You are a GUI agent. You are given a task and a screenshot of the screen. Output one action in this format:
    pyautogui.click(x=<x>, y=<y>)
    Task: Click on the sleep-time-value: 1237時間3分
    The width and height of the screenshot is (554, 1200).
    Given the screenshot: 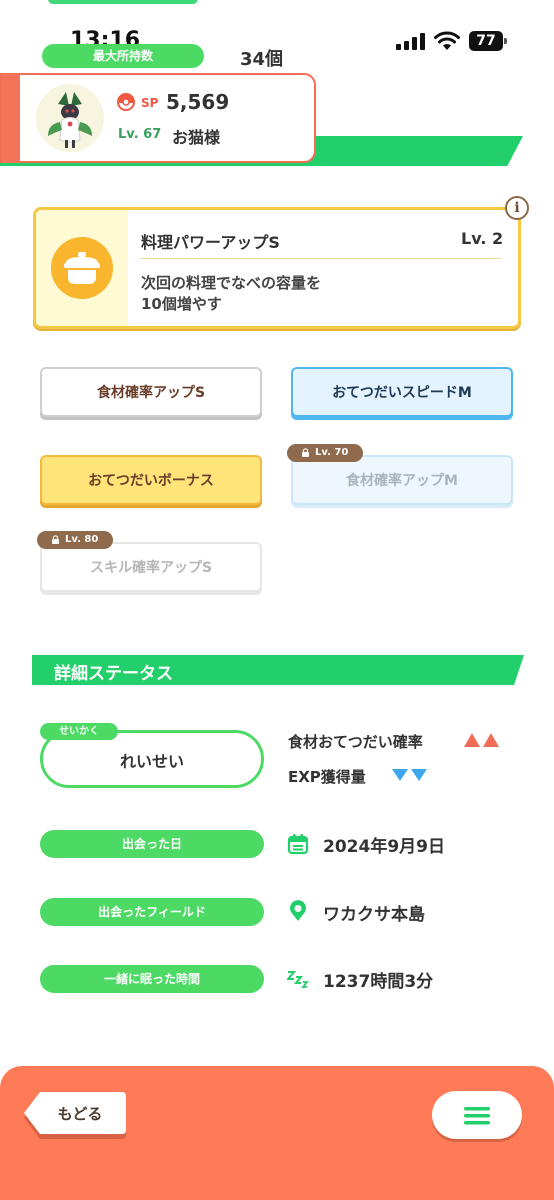 What is the action you would take?
    pyautogui.click(x=378, y=982)
    